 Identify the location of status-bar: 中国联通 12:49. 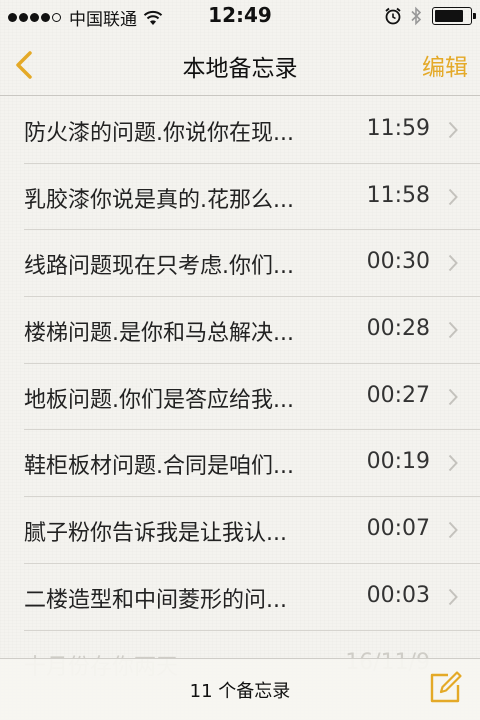
(240, 17).